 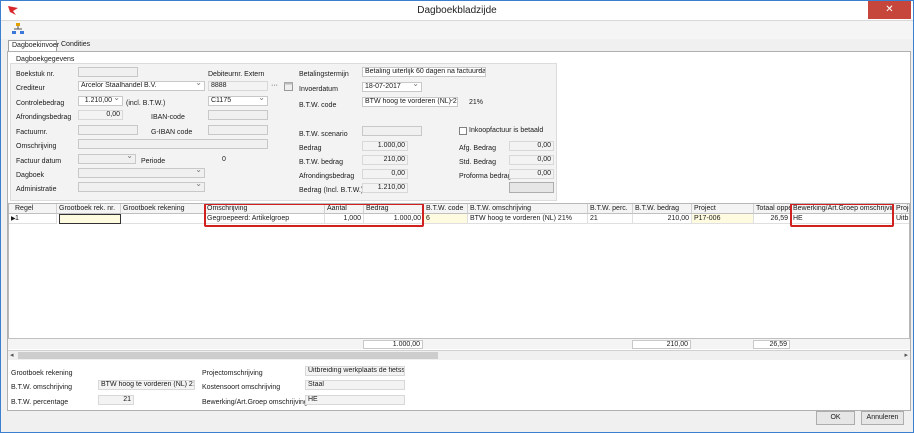 What do you see at coordinates (241, 387) in the screenshot?
I see `kostensoort-label: Kostensoort omschrijving` at bounding box center [241, 387].